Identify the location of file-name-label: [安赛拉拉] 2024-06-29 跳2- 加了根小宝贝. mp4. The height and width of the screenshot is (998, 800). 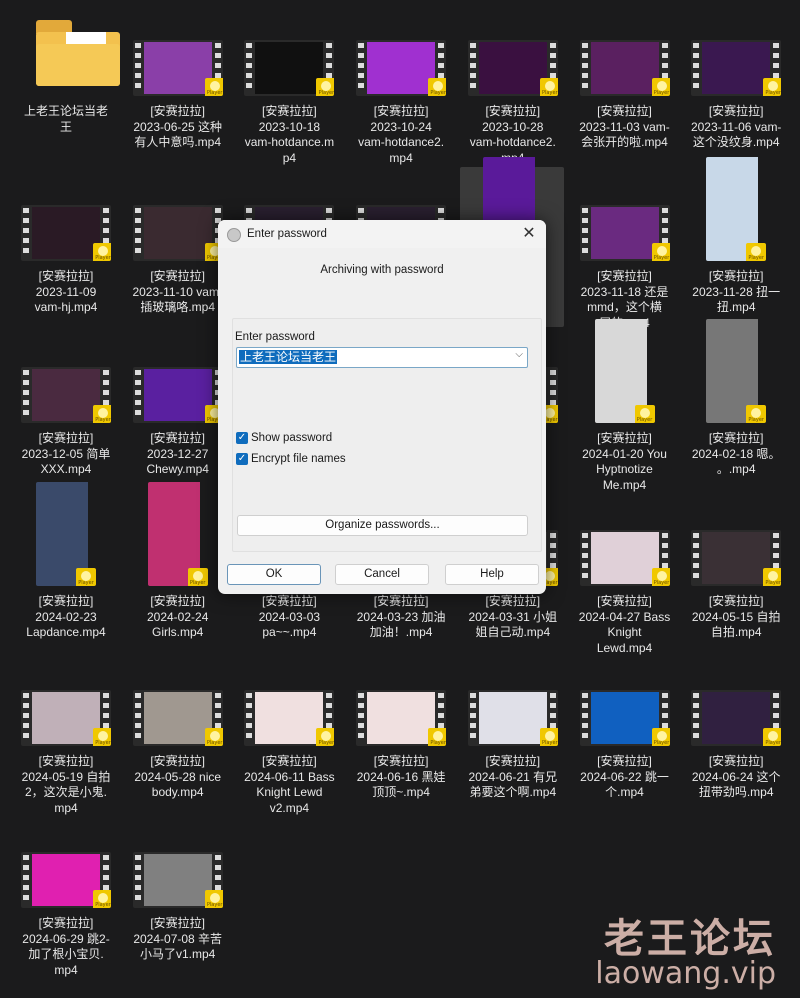
(66, 947).